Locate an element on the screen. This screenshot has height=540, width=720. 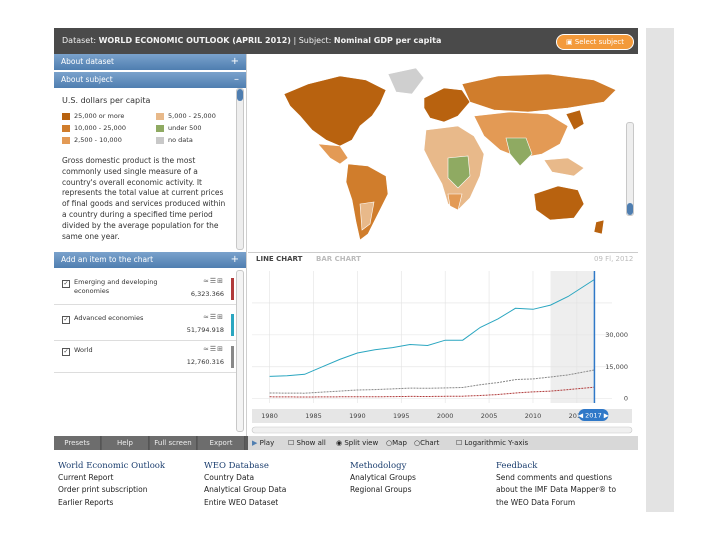
x-tick-label: 1995 is located at coordinates (401, 416).